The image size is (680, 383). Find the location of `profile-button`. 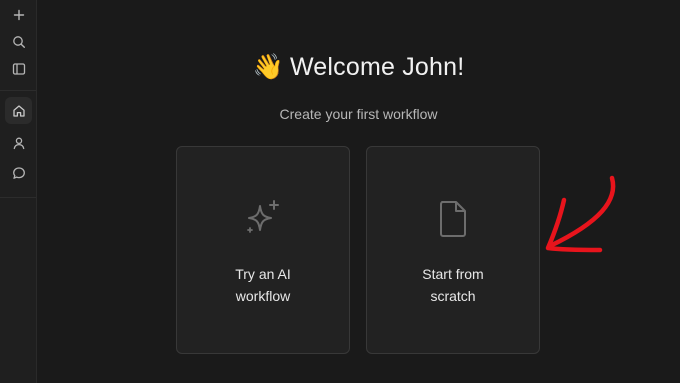

profile-button is located at coordinates (18, 142).